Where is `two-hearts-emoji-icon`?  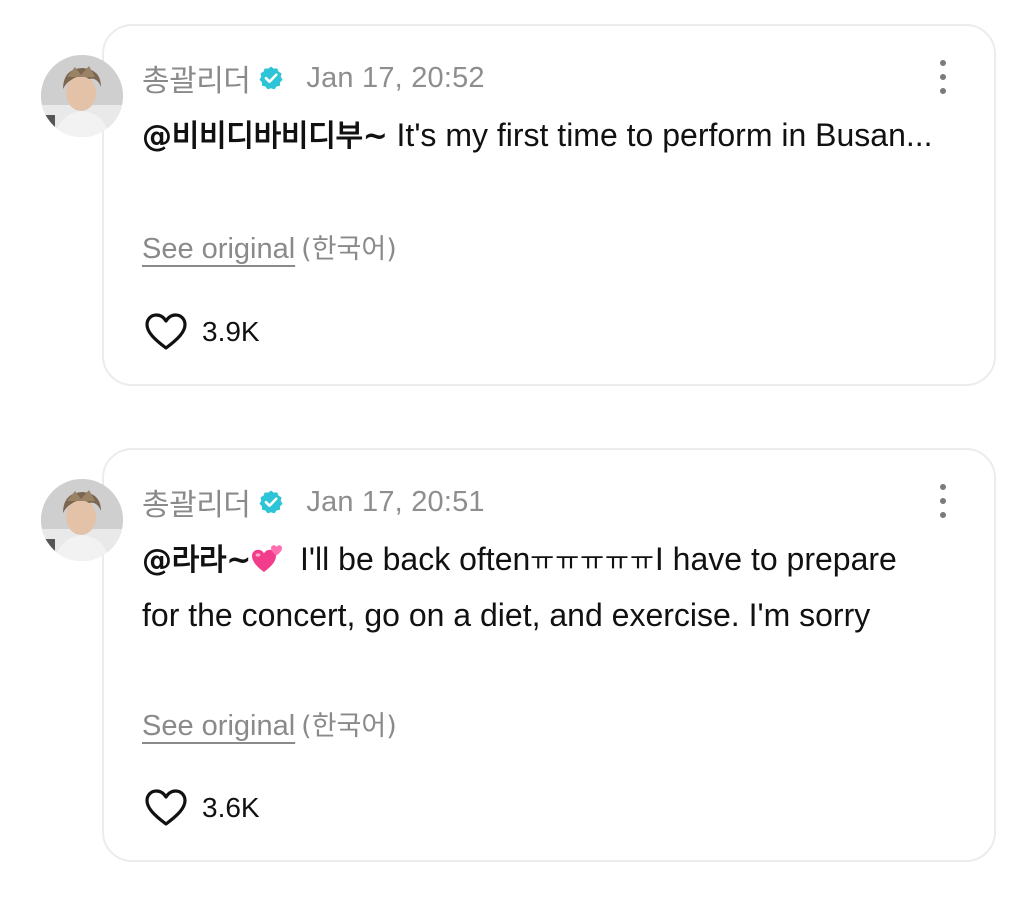 two-hearts-emoji-icon is located at coordinates (267, 558).